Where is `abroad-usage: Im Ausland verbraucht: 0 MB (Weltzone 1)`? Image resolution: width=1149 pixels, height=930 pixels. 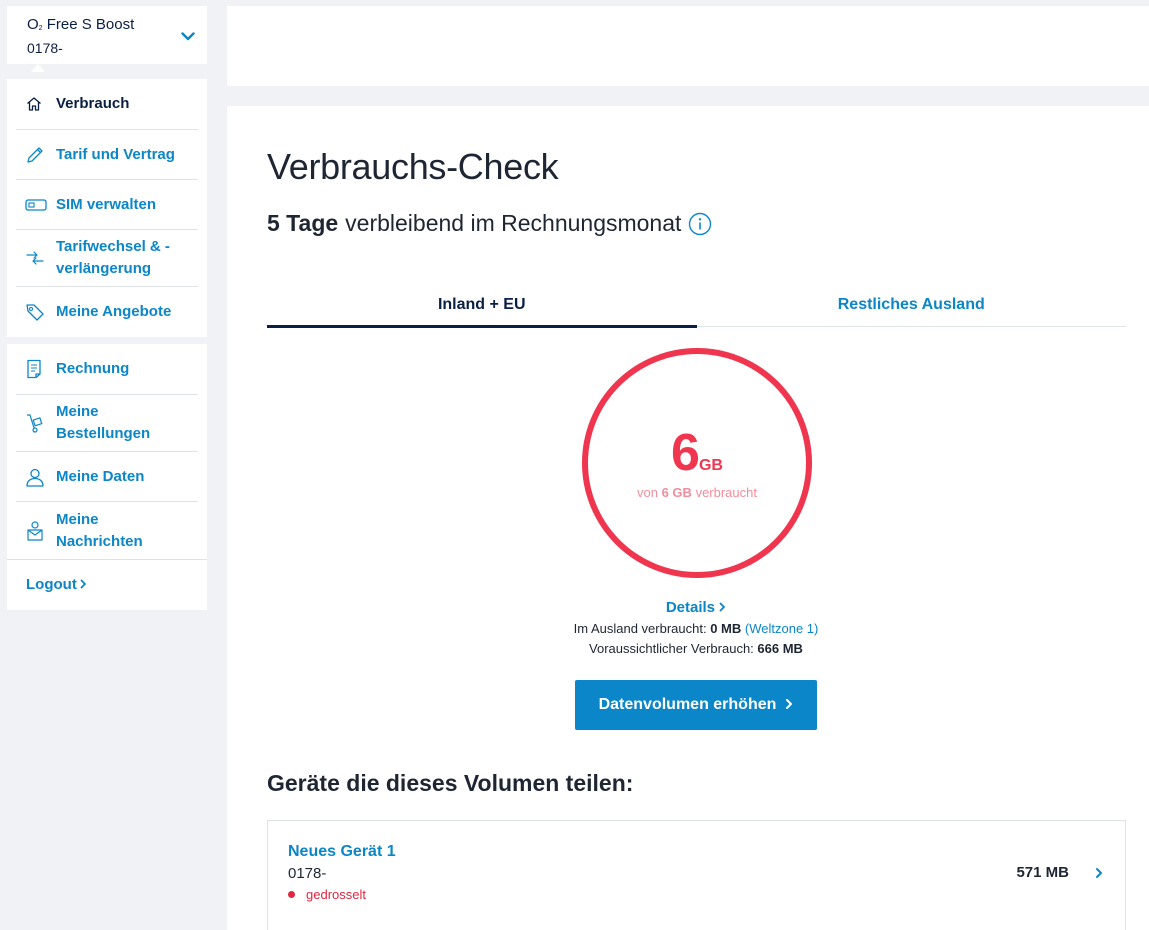
abroad-usage: Im Ausland verbraucht: 0 MB (Weltzone 1) is located at coordinates (696, 628).